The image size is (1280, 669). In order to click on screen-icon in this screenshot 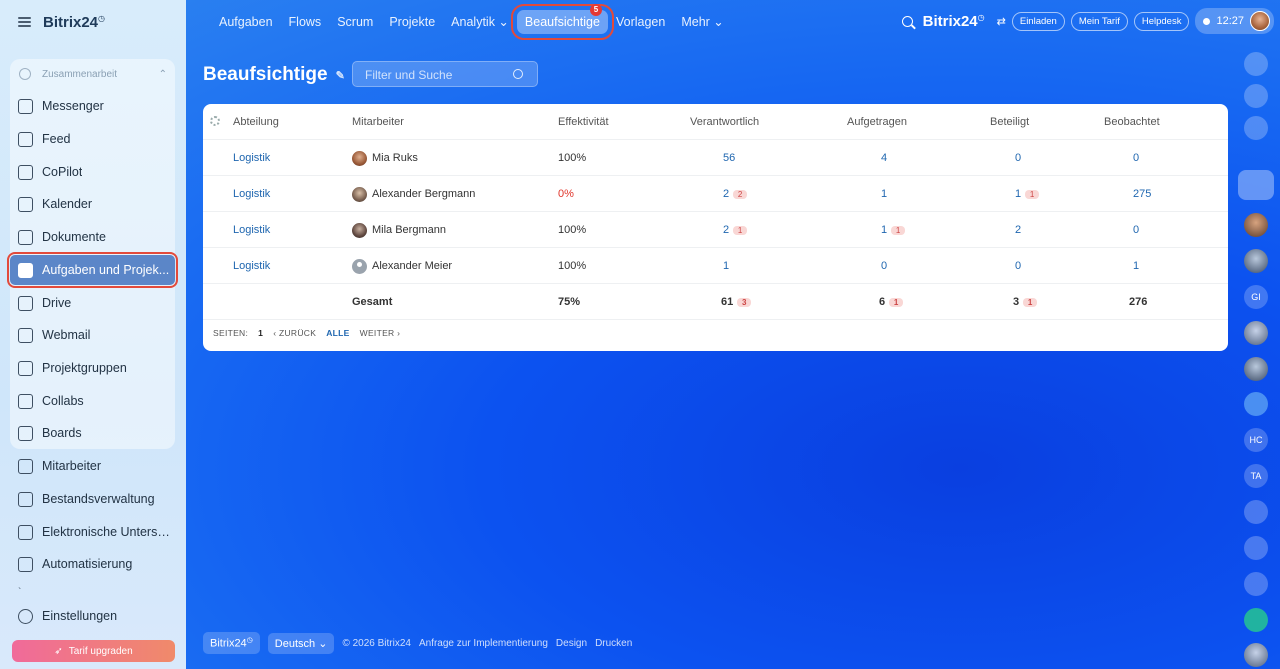, I will do `click(1256, 548)`.